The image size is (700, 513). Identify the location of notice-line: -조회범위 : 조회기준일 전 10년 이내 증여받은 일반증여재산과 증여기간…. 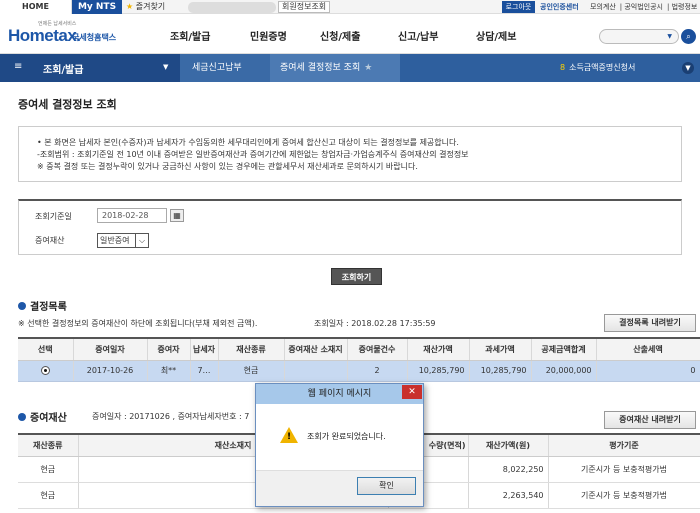
(253, 154).